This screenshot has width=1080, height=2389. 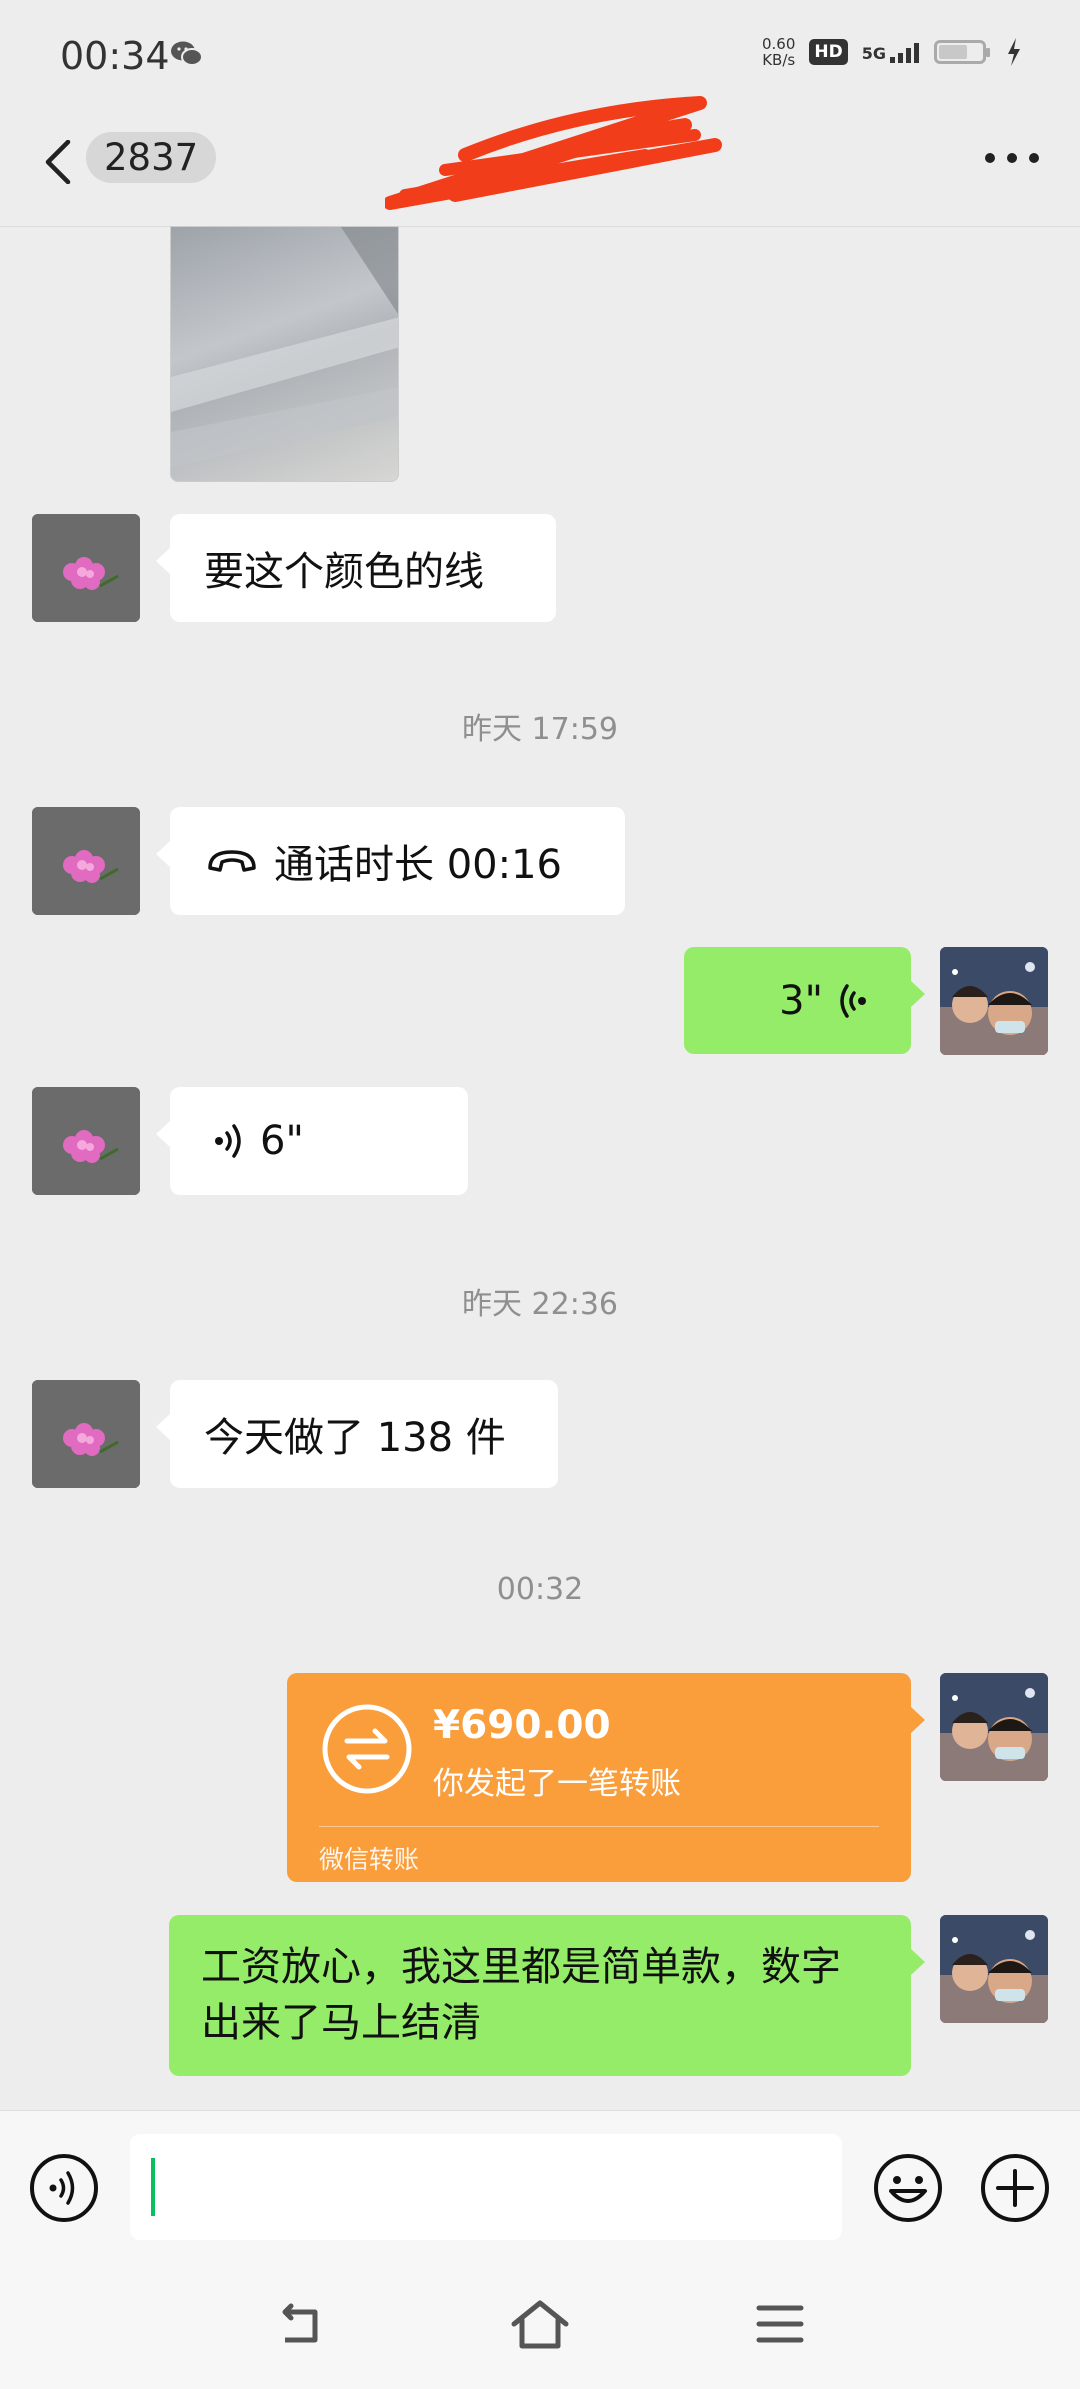 I want to click on time-separator: 昨天 22:36, so click(x=540, y=1304).